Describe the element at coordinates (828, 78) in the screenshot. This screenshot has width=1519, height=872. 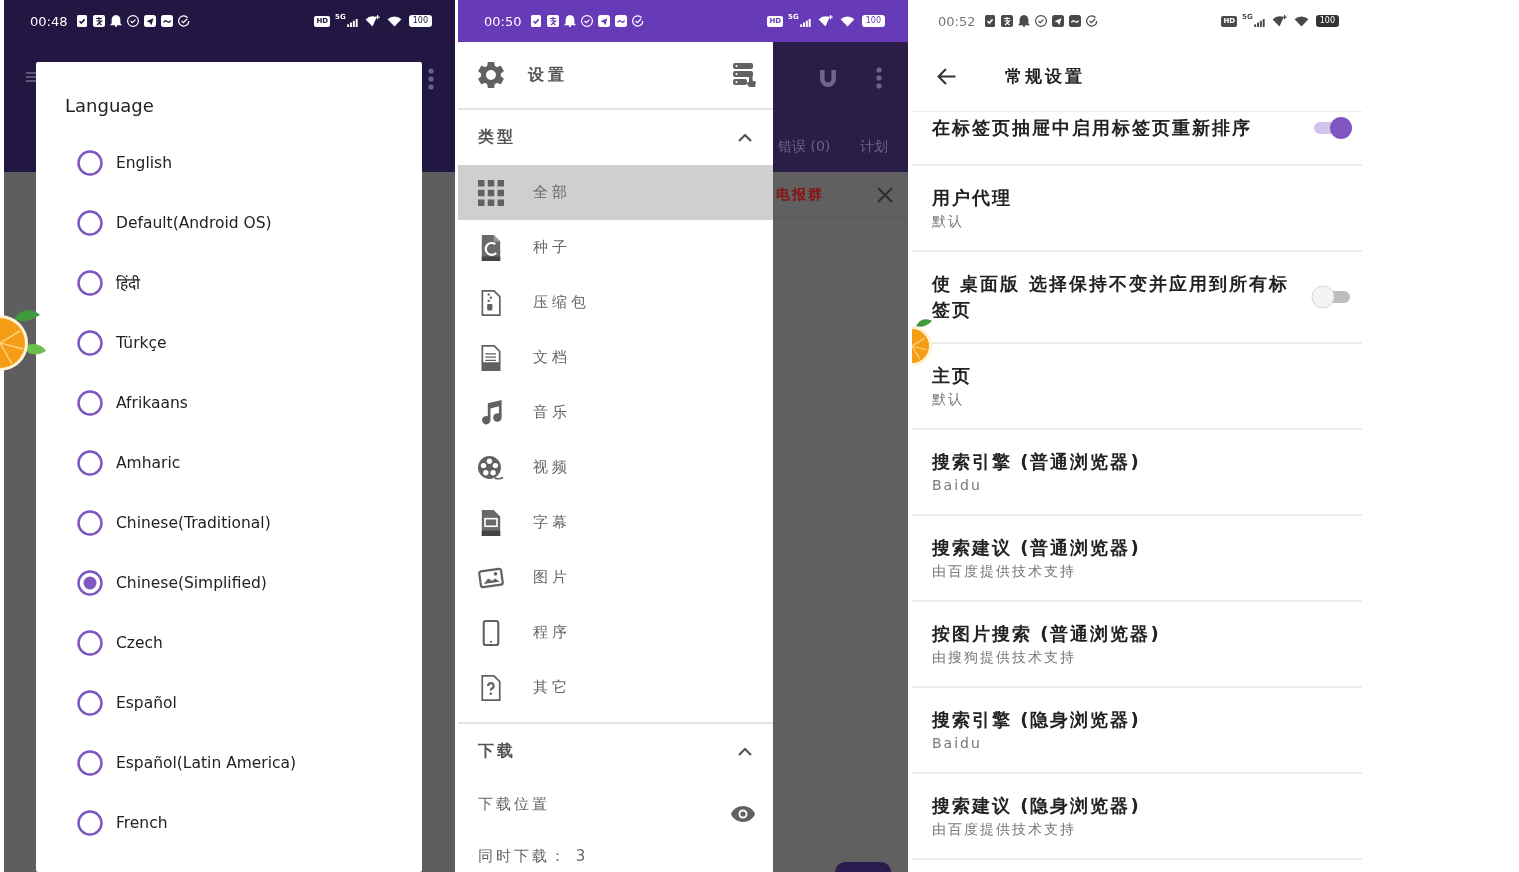
I see `magnet-icon` at that location.